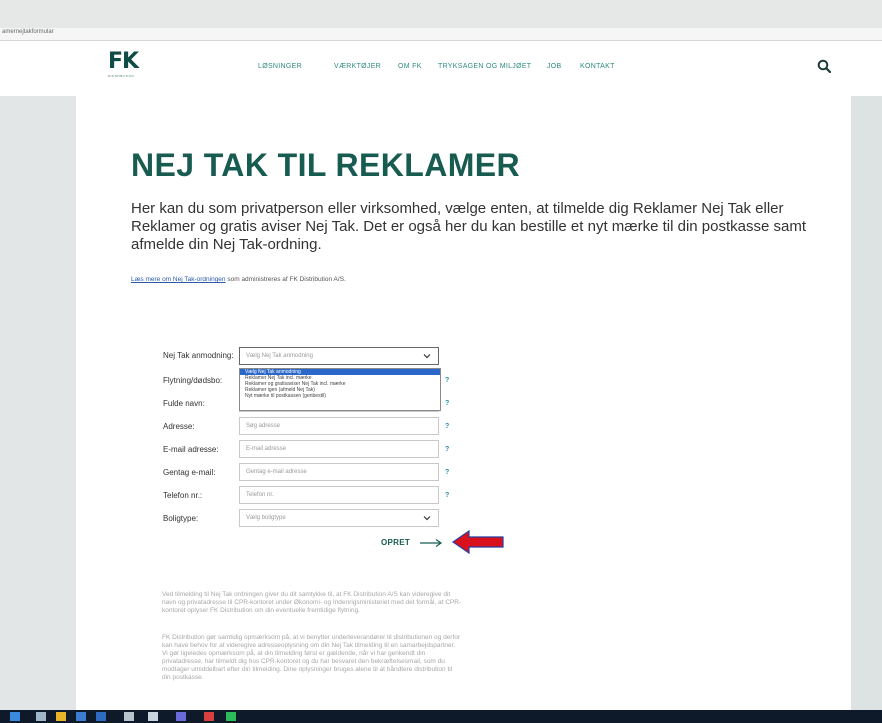  Describe the element at coordinates (184, 403) in the screenshot. I see `label-fulde-navn: Fulde navn:` at that location.